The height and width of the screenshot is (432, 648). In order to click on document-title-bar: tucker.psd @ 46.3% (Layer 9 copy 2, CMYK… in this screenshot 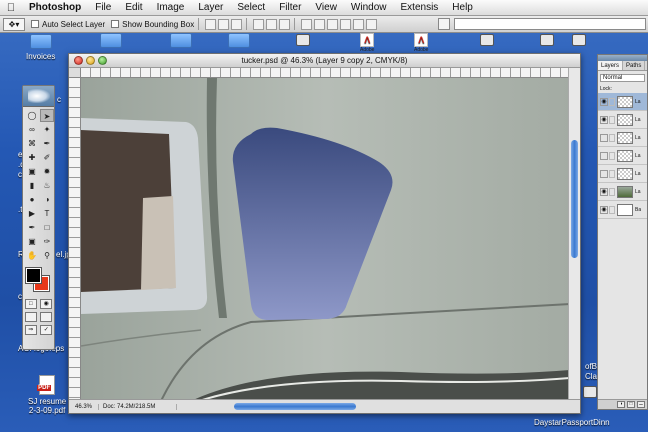, I will do `click(324, 61)`.